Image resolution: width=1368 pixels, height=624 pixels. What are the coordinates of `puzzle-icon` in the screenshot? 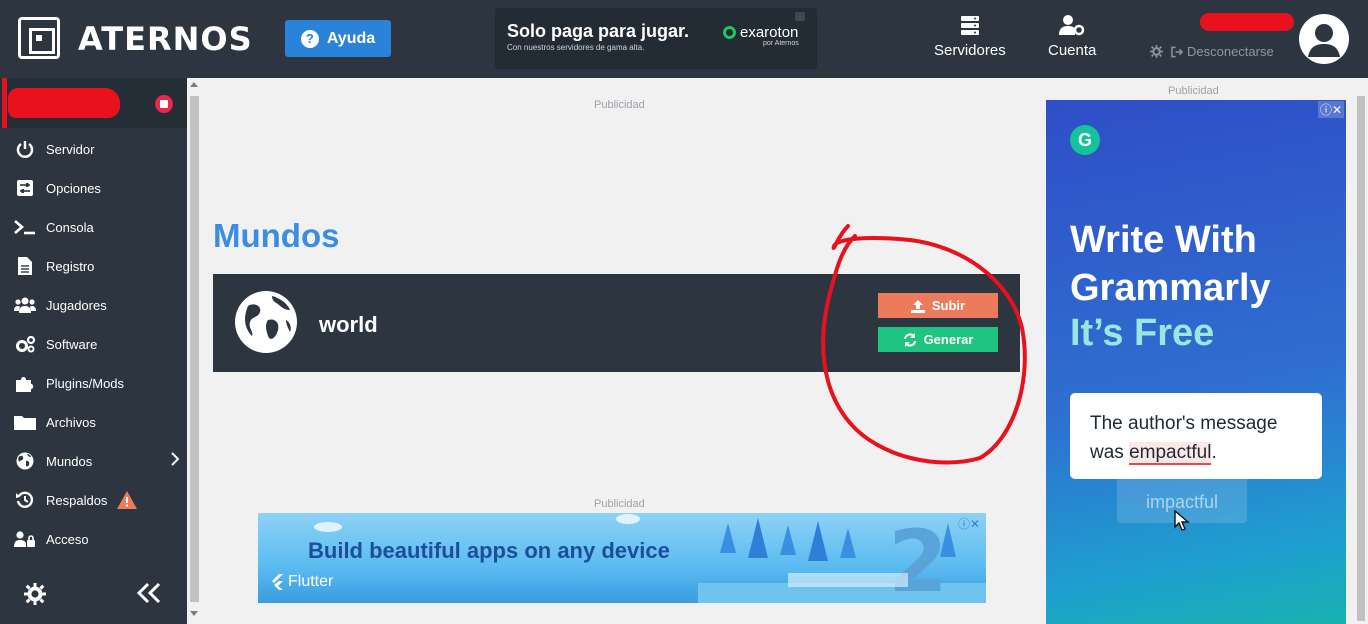 It's located at (25, 384).